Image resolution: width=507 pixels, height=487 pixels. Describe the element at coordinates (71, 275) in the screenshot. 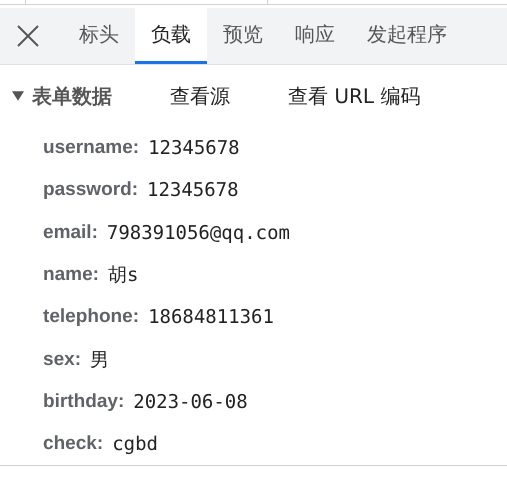

I see `field-key: name:` at that location.